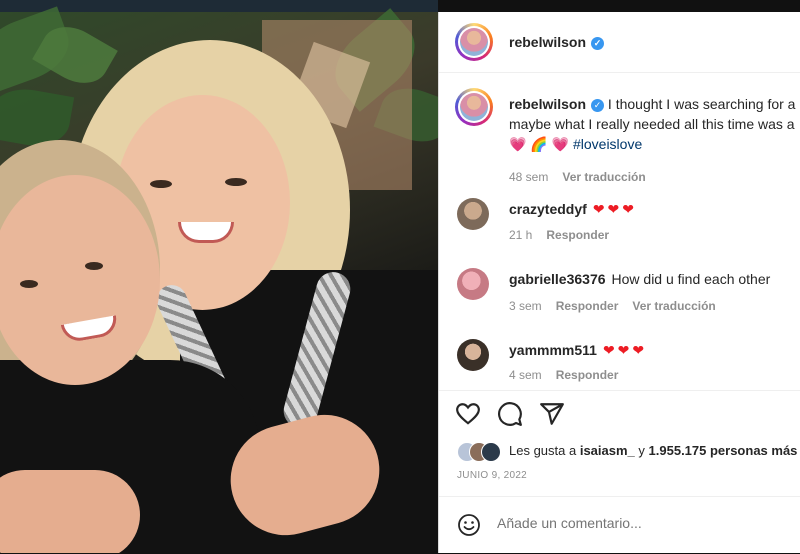  Describe the element at coordinates (557, 279) in the screenshot. I see `comment-username: gabrielle36376` at that location.